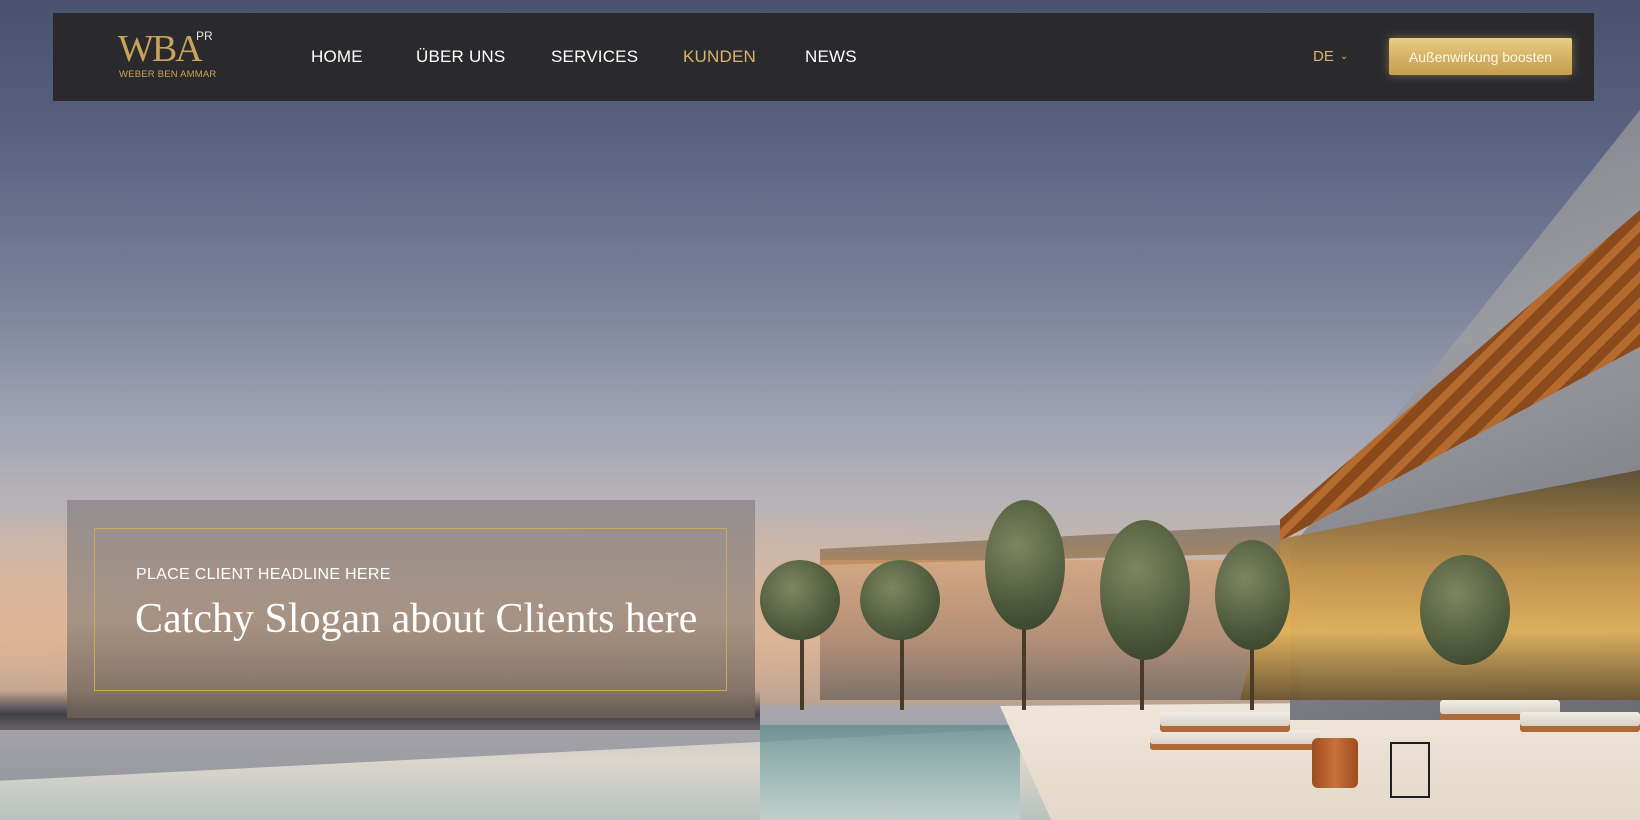 The image size is (1640, 820). Describe the element at coordinates (416, 619) in the screenshot. I see `client-slogan: Catchy Slogan about Clients here` at that location.